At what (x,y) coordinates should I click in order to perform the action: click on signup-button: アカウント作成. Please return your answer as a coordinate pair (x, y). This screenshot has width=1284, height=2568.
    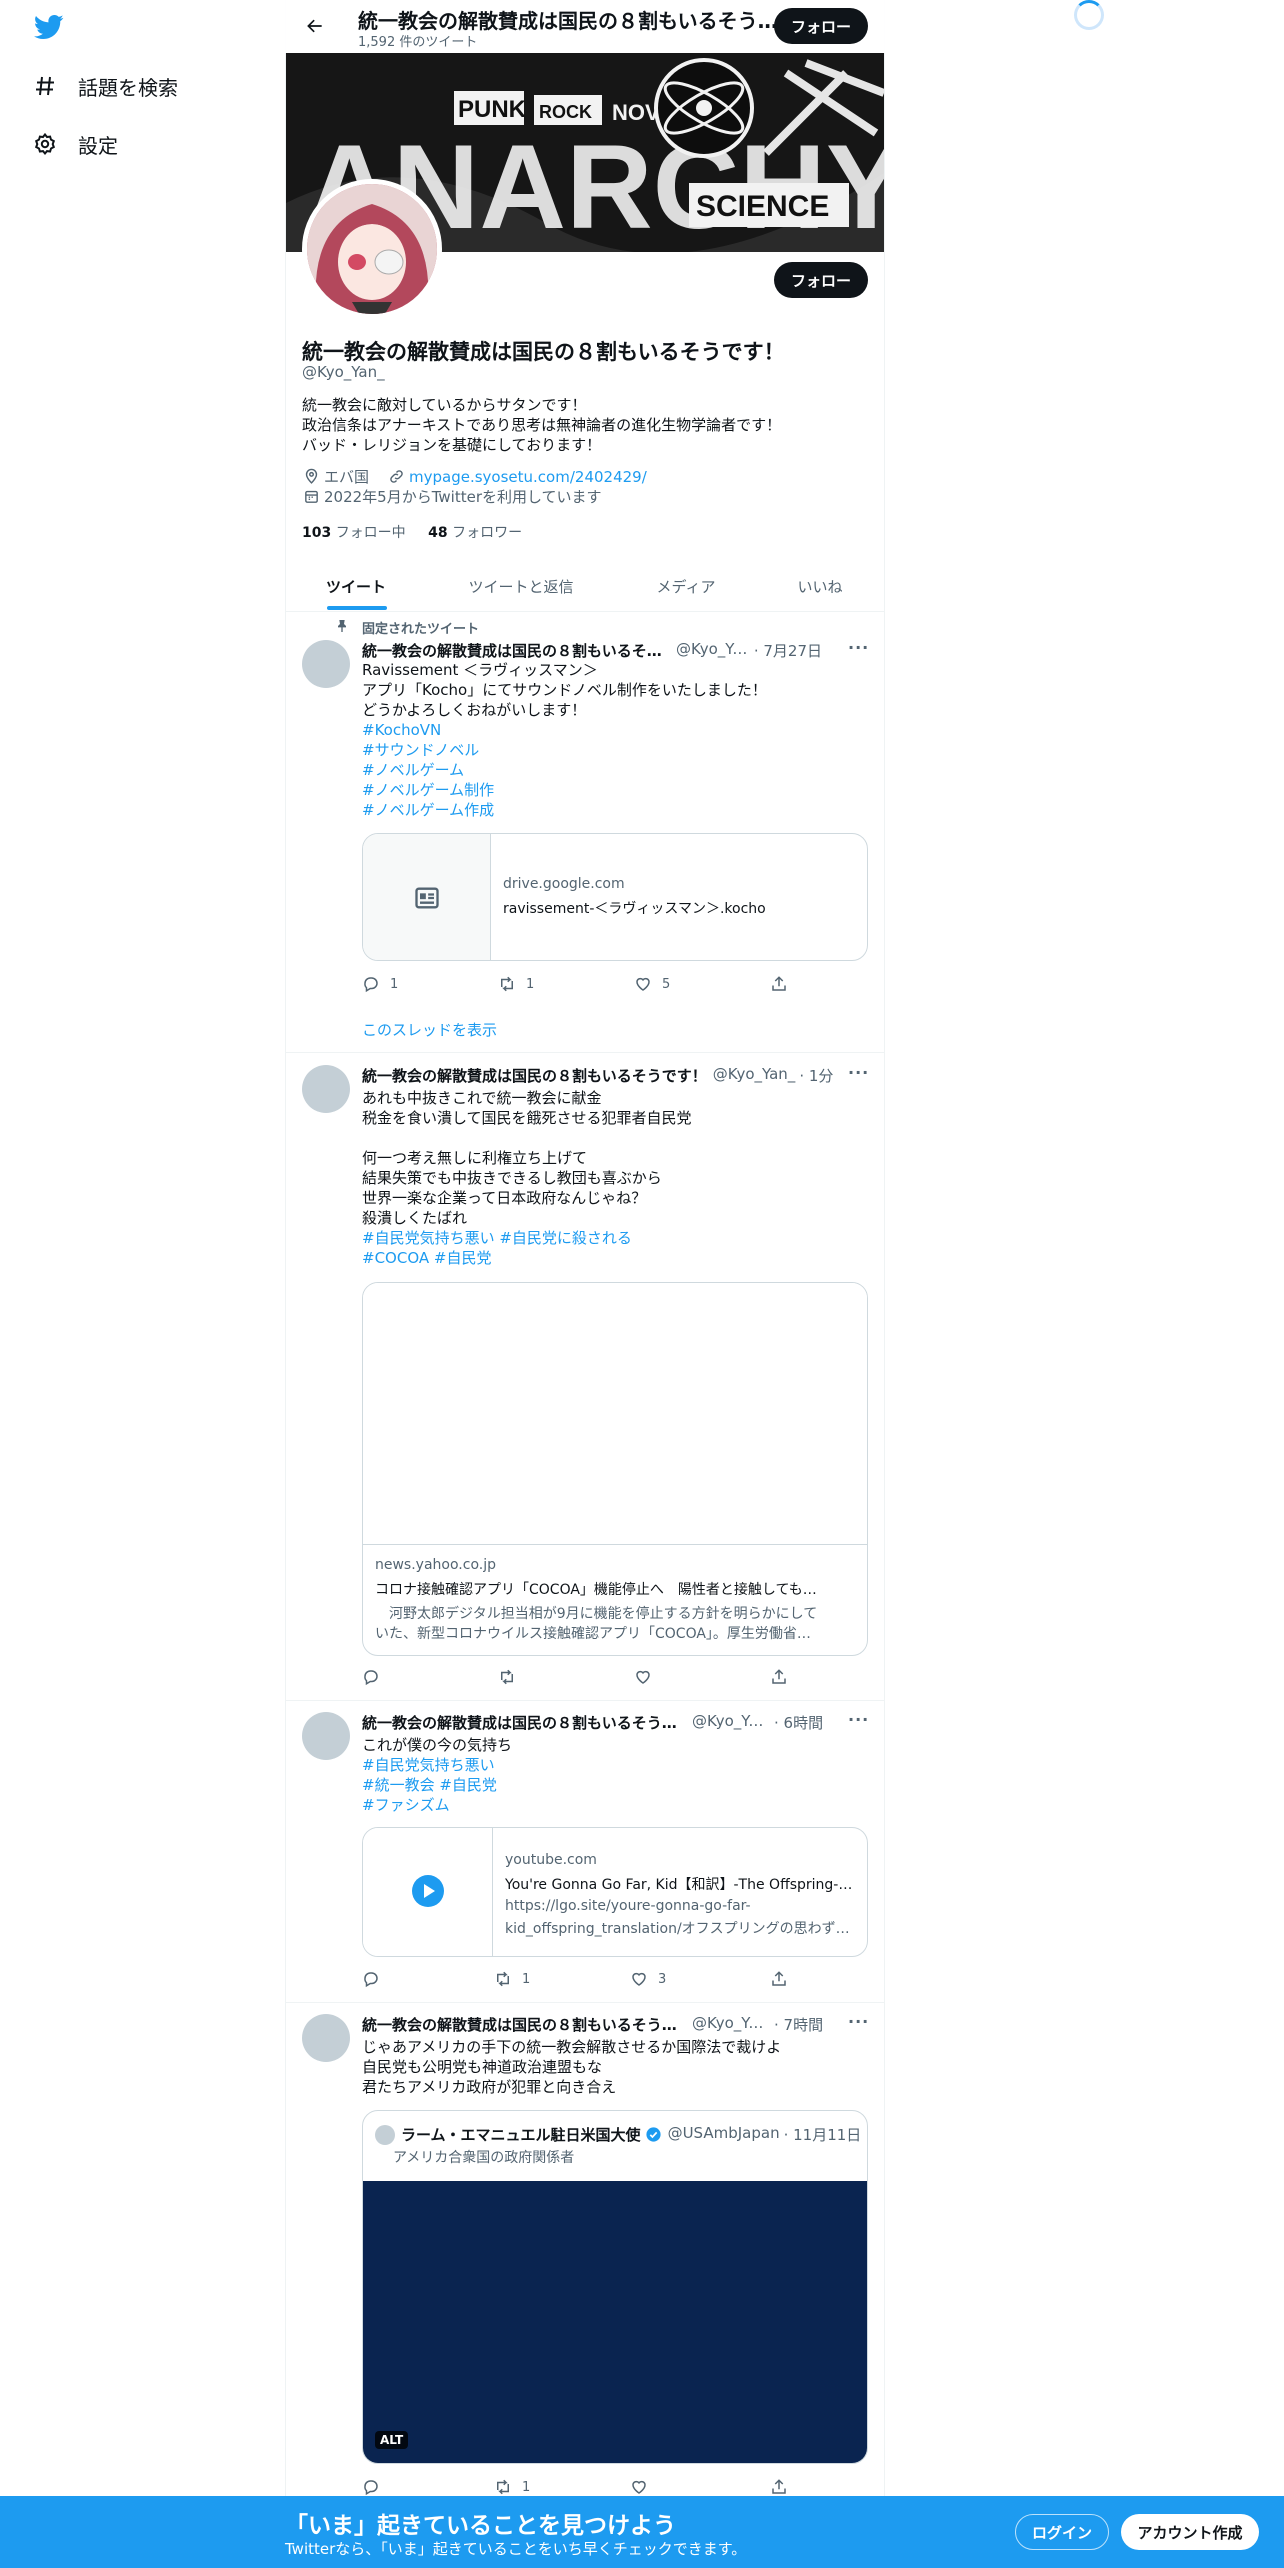
    Looking at the image, I should click on (1190, 2532).